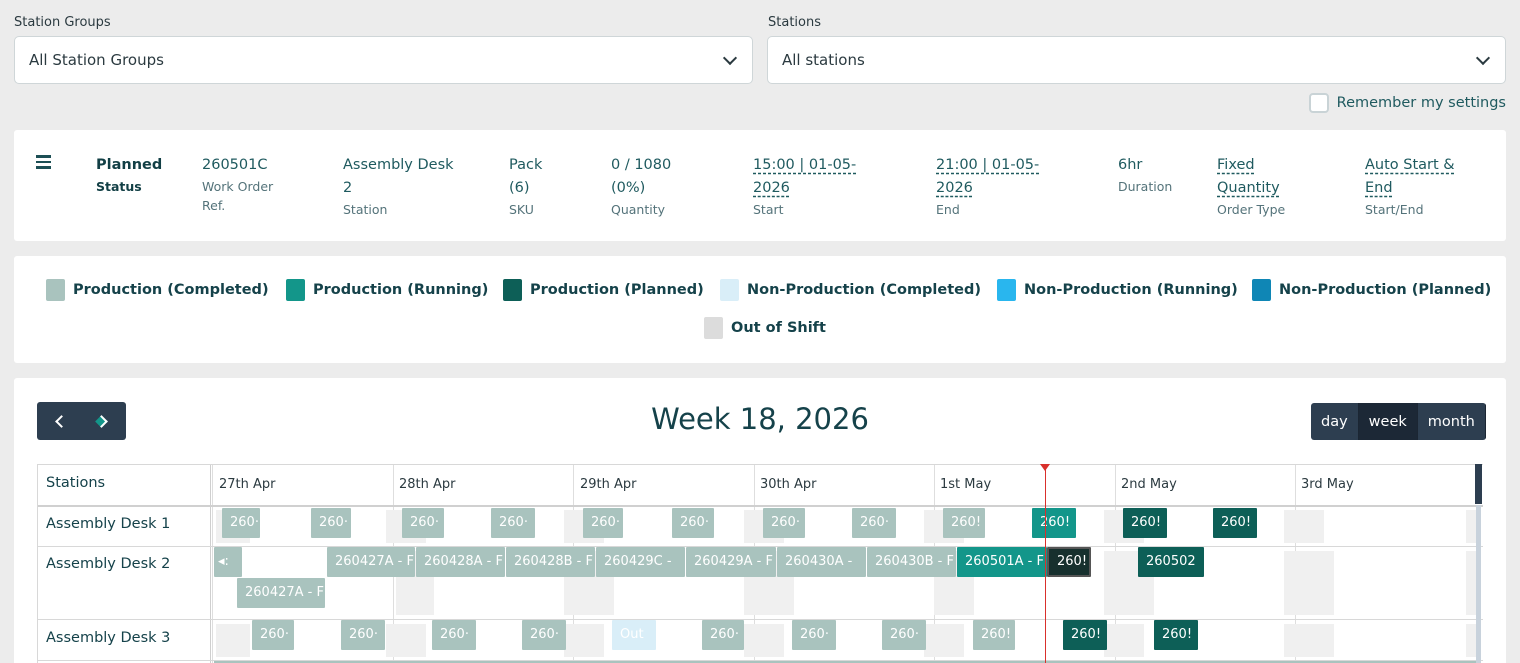 This screenshot has width=1520, height=663. Describe the element at coordinates (1130, 165) in the screenshot. I see `duration-value: 6hr` at that location.